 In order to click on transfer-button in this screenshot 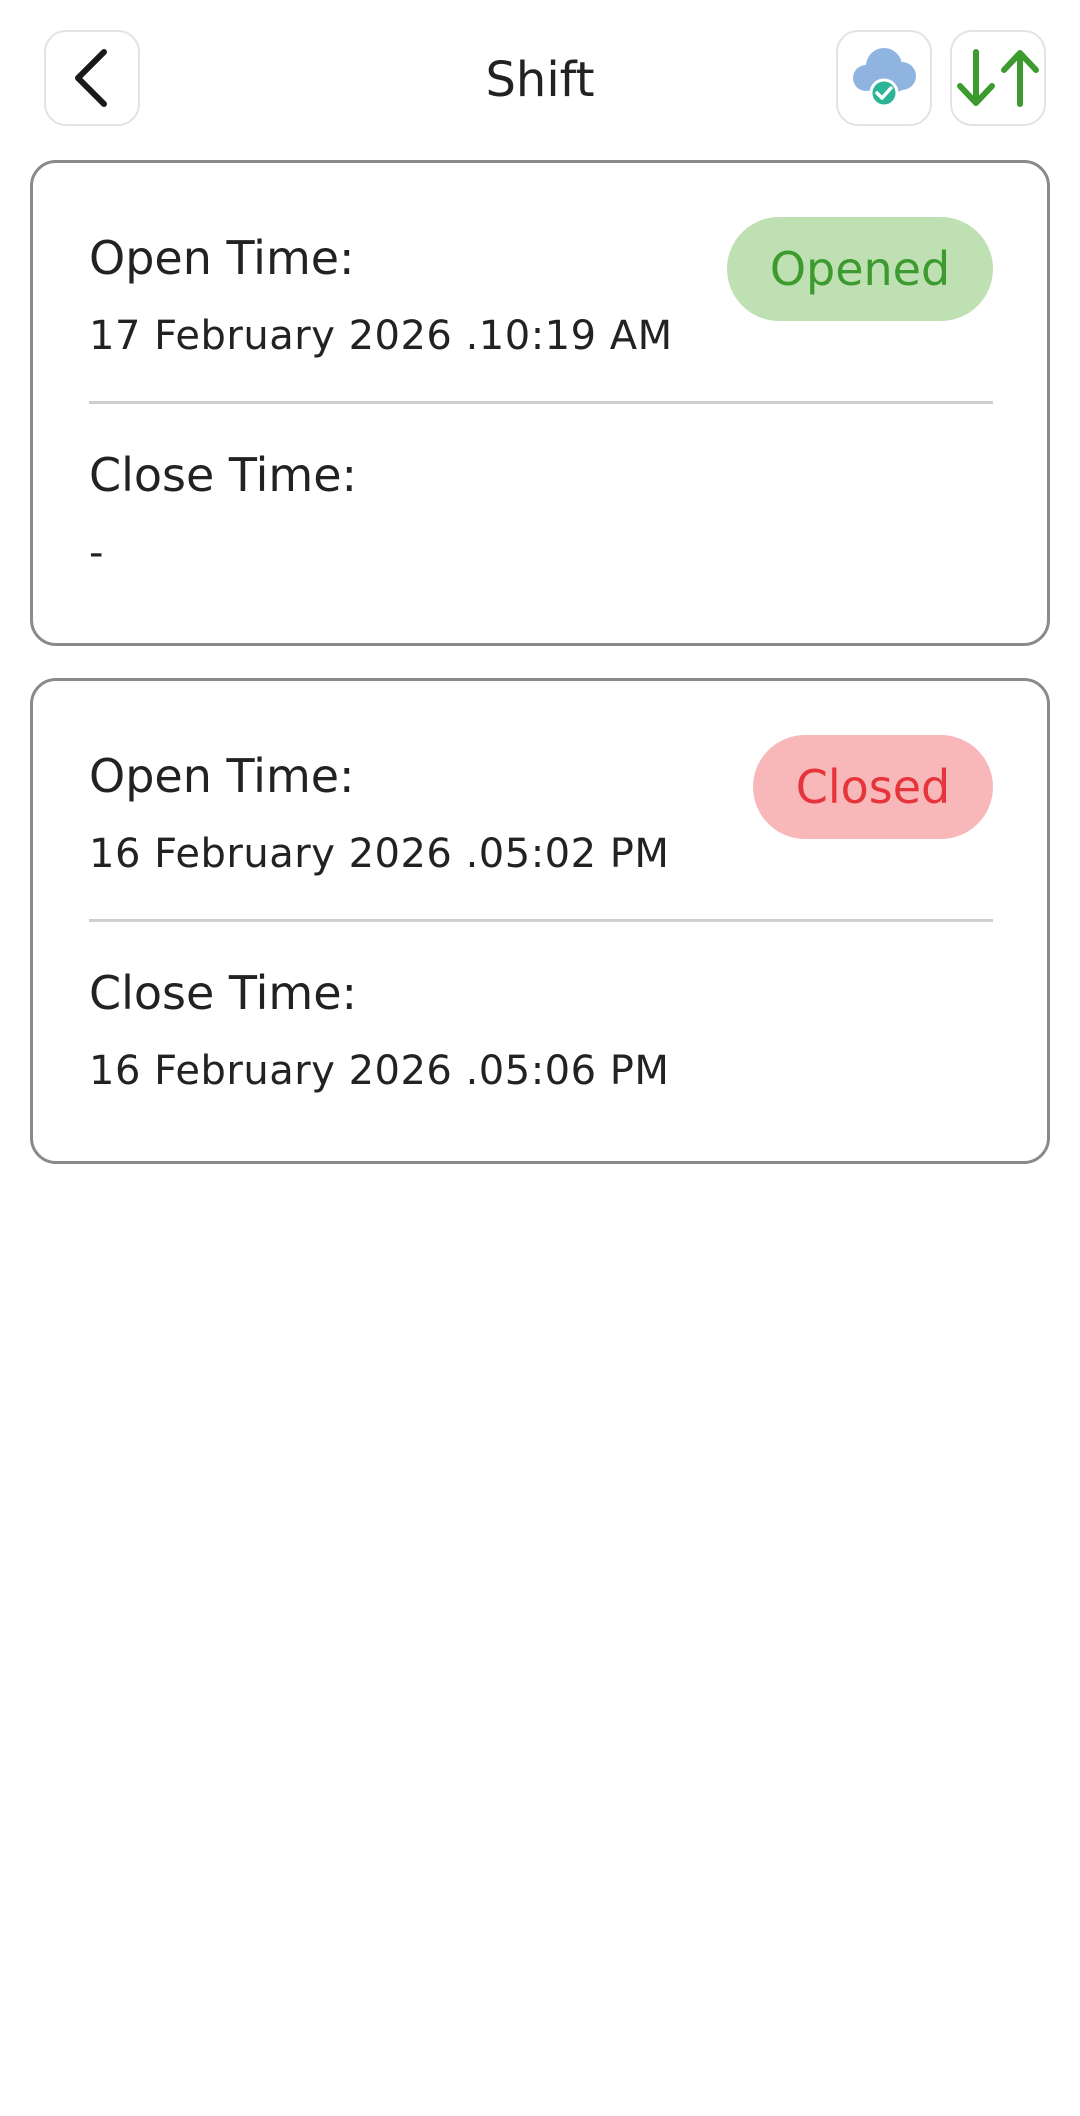, I will do `click(998, 78)`.